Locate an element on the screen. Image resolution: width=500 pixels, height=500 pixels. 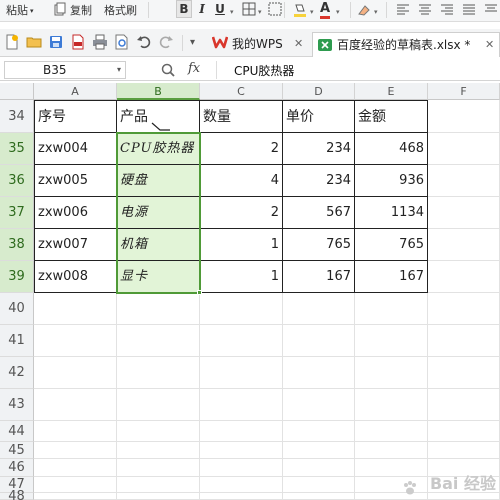
paste-dropdown-icon: ▾ is located at coordinates (32, 11).